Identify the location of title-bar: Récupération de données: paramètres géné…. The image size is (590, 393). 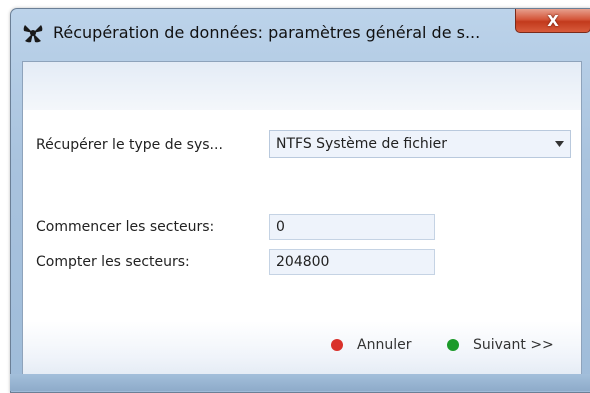
(300, 34).